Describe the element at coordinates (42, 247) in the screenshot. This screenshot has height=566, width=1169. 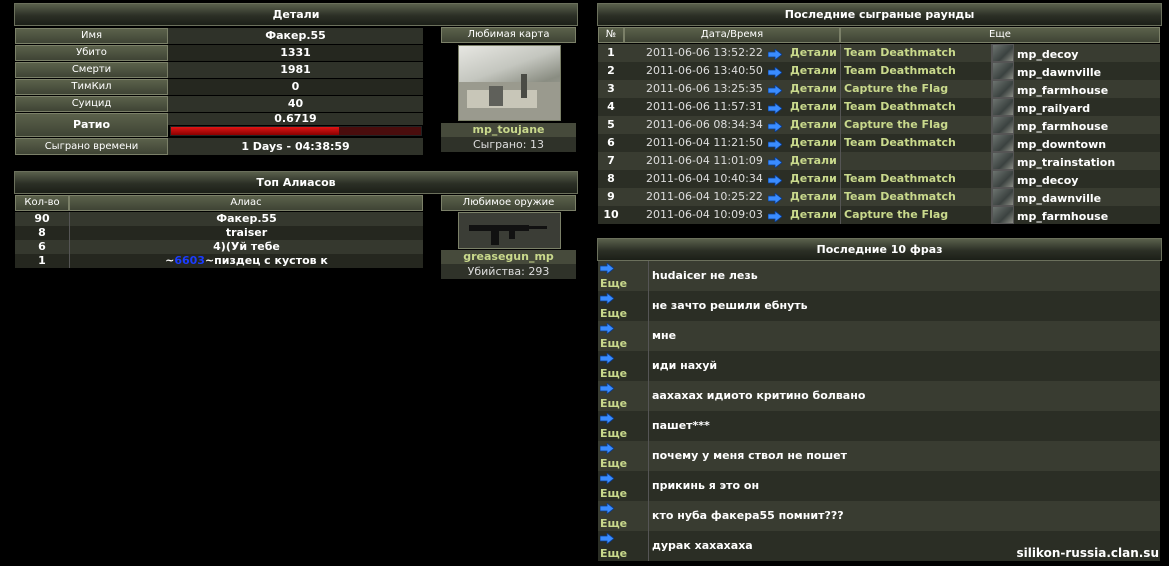
I see `alias-count: 6` at that location.